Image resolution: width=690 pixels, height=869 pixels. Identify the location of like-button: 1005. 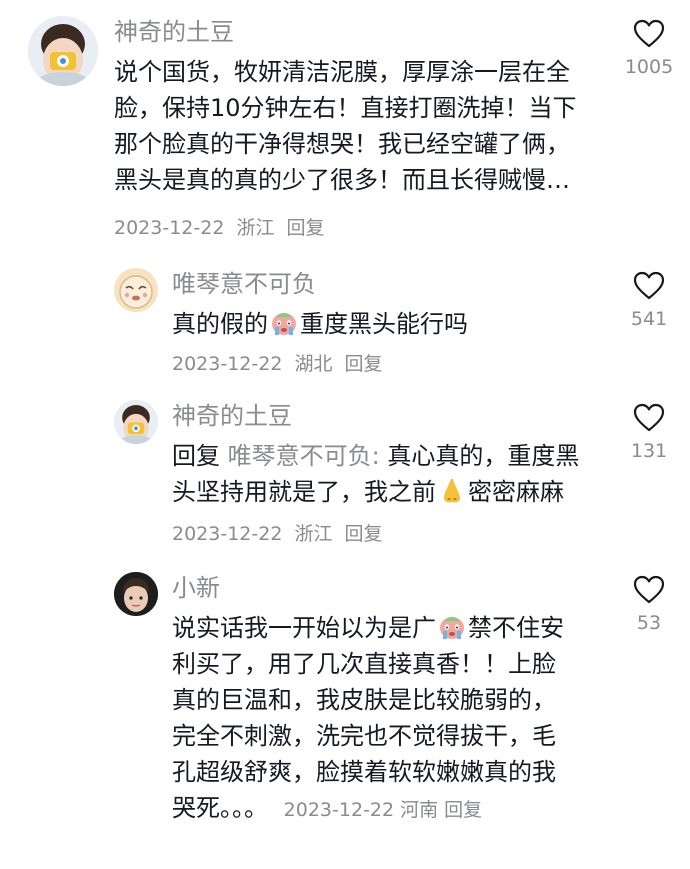
(649, 48).